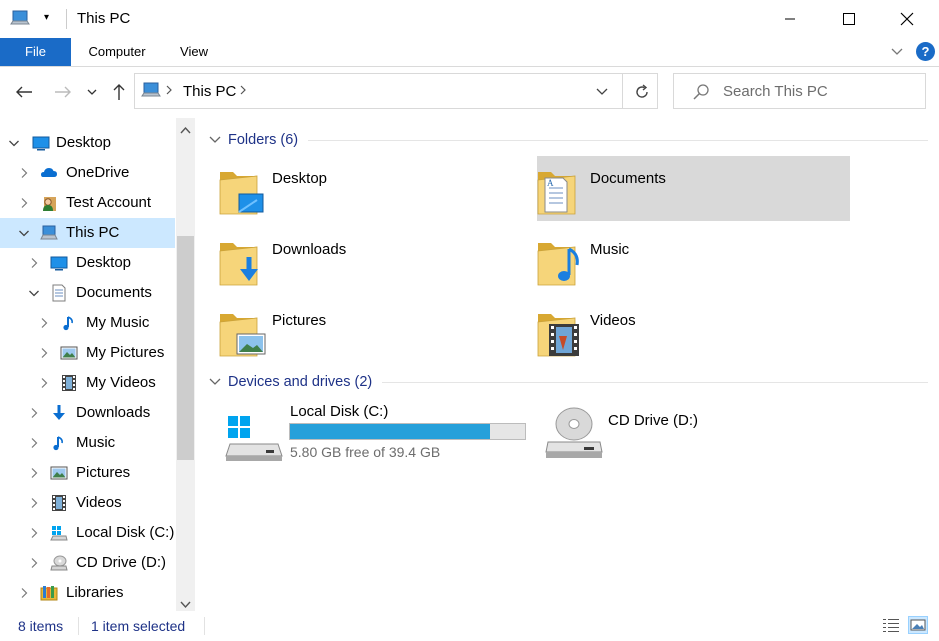  Describe the element at coordinates (185, 131) in the screenshot. I see `scroll-up-icon` at that location.